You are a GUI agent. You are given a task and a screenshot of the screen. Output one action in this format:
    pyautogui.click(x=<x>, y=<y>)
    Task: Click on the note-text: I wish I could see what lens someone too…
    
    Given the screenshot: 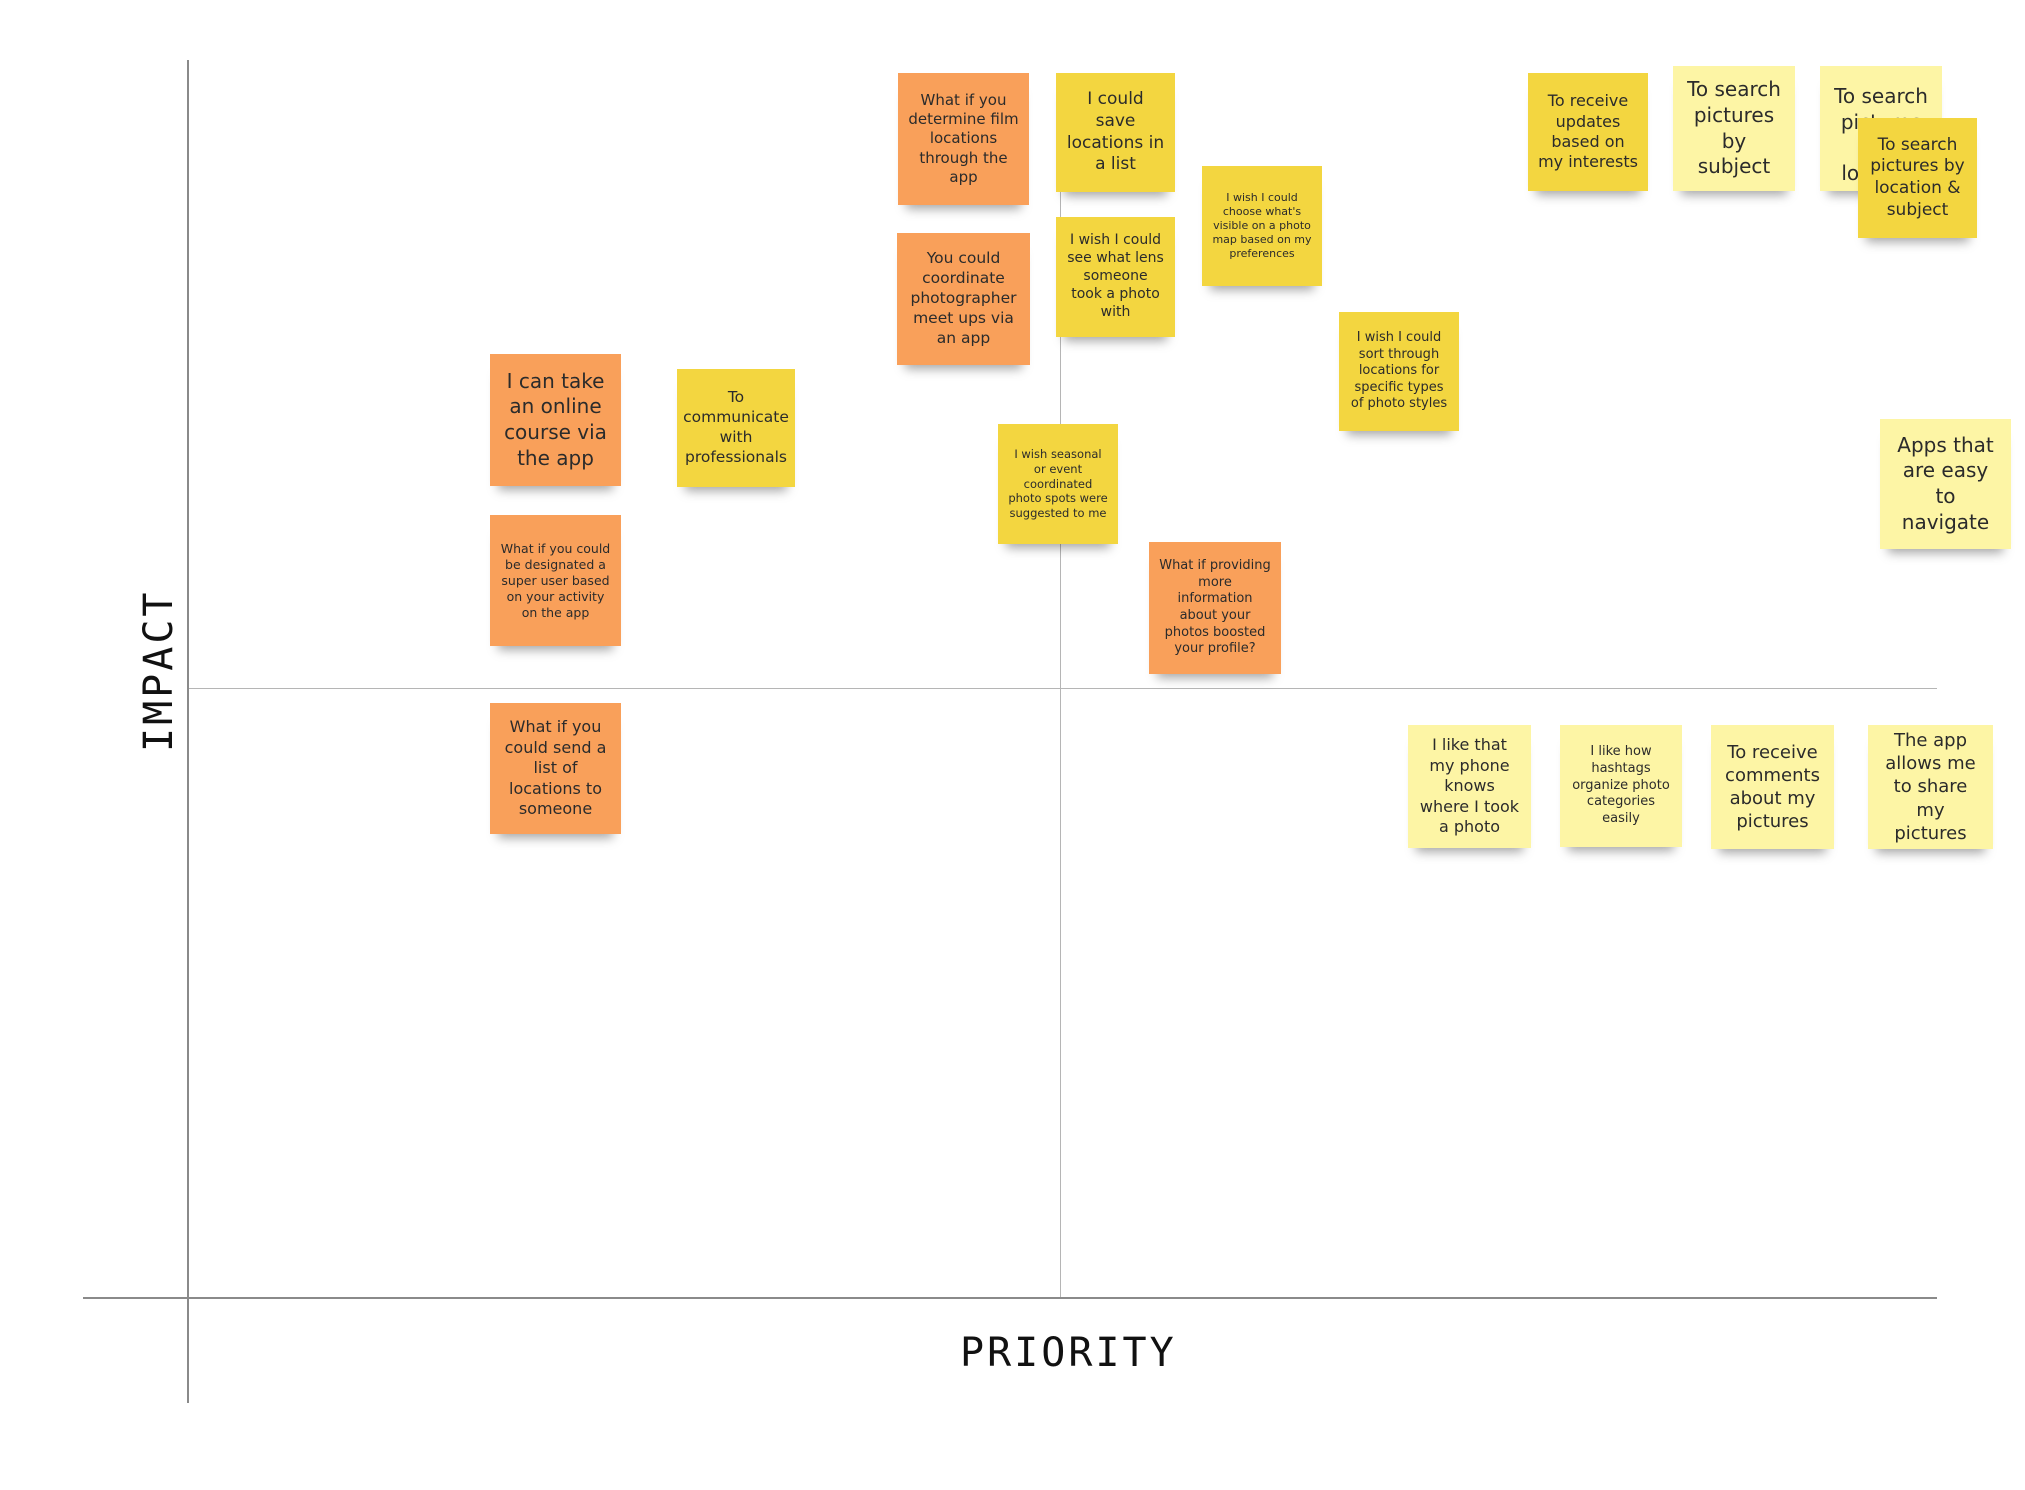 What is the action you would take?
    pyautogui.click(x=1115, y=276)
    